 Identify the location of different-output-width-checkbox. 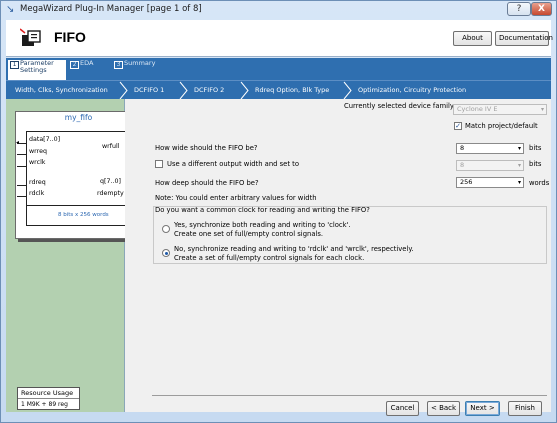
(159, 164).